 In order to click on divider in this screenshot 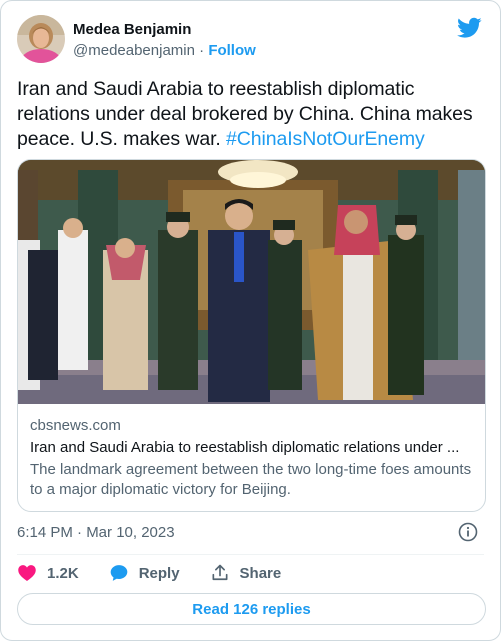, I will do `click(250, 554)`.